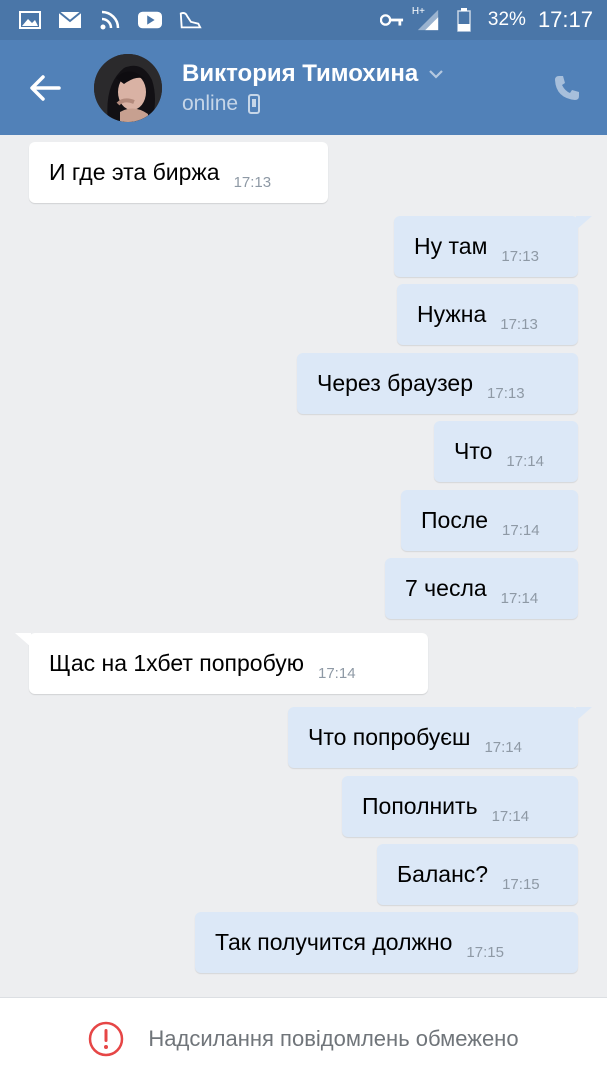  I want to click on message-bubble-outgoing: 7 чесла 17:14, so click(481, 588).